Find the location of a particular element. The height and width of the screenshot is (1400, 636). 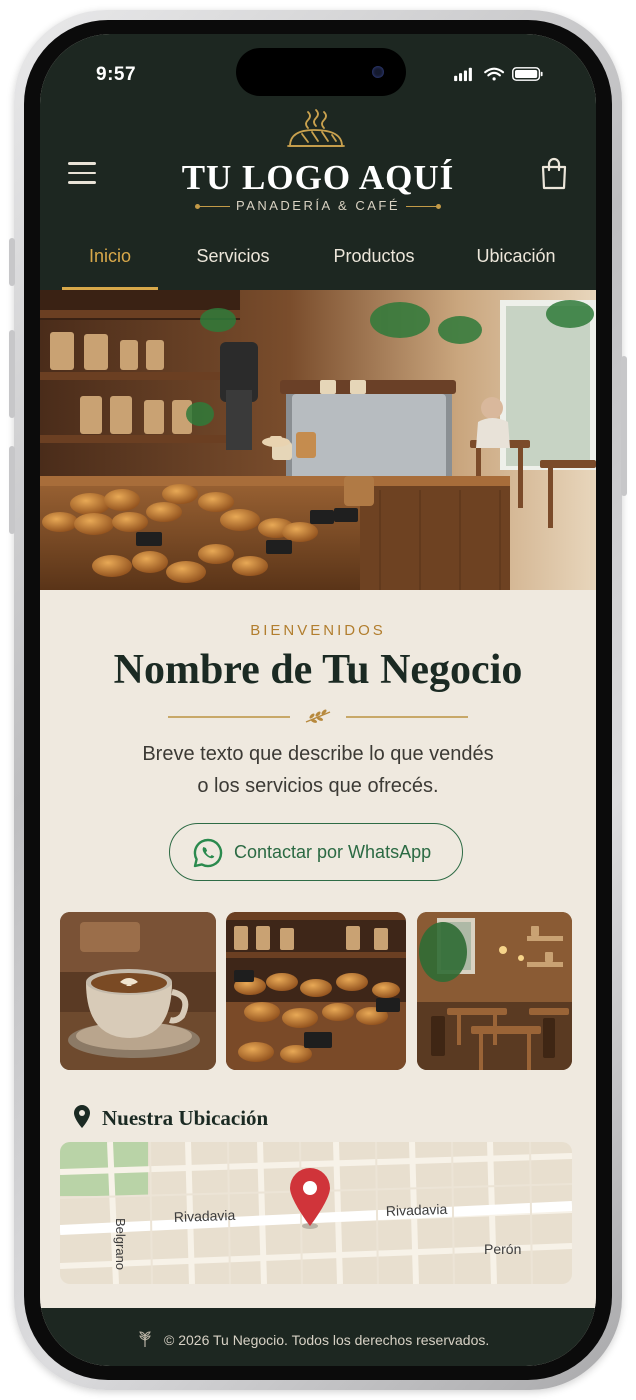

tagline-text: PANADERÍA & CAFÉ is located at coordinates (317, 205).